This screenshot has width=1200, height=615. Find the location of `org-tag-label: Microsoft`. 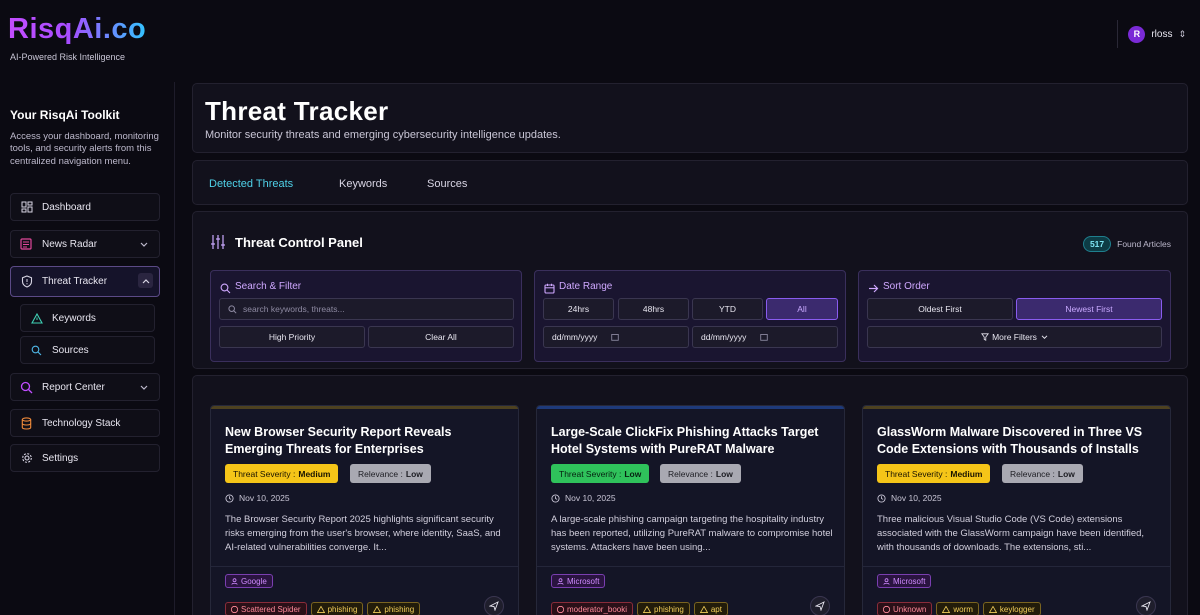

org-tag-label: Microsoft is located at coordinates (583, 581).